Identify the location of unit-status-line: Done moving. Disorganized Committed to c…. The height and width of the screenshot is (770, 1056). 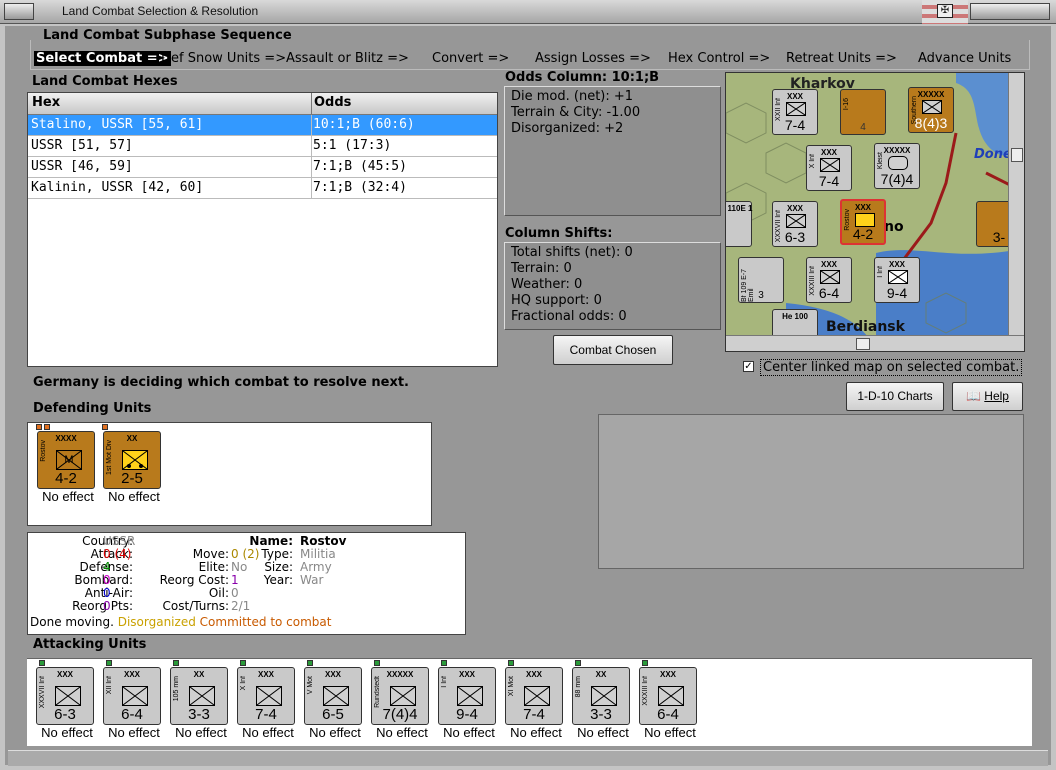
(181, 622).